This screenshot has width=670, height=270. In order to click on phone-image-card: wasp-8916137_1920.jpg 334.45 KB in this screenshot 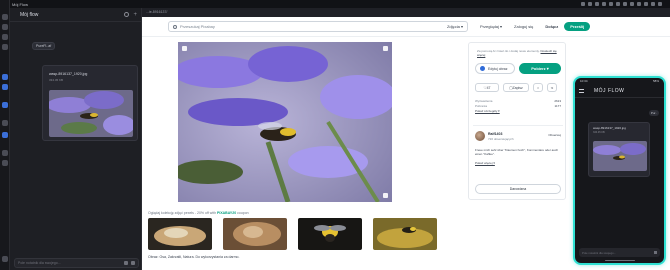, I will do `click(619, 149)`.